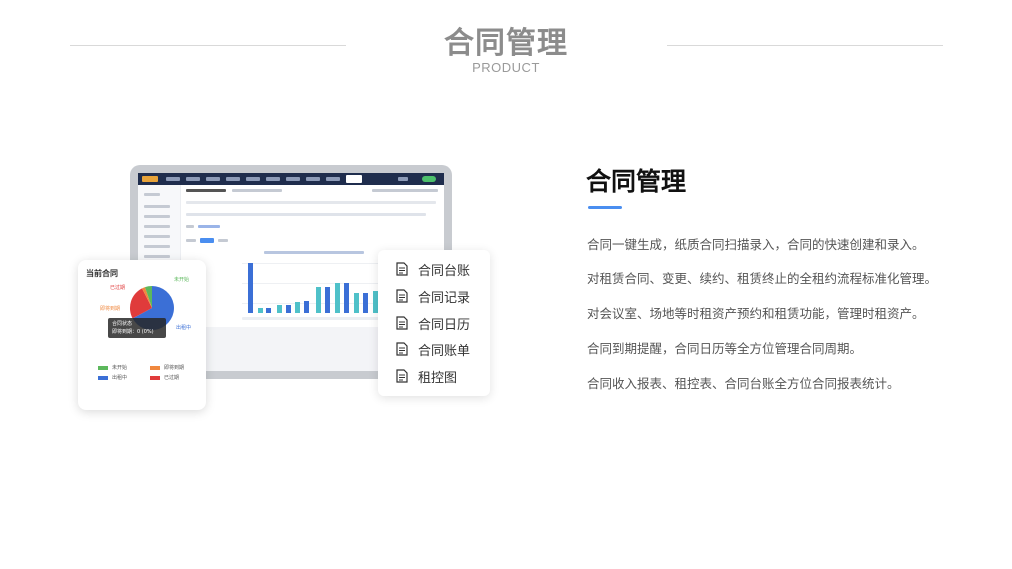 This screenshot has height=569, width=1012. I want to click on menu-item-rent-control-chart: 租控图, so click(426, 376).